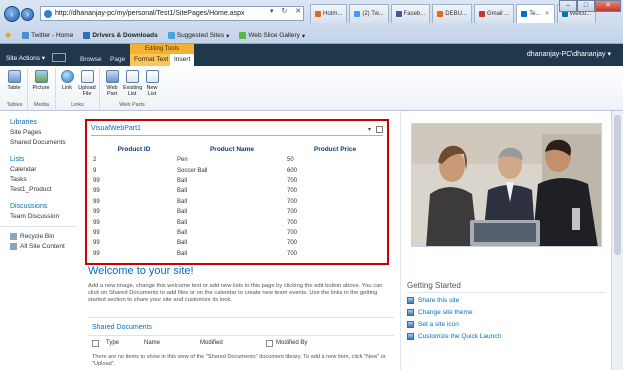 The width and height of the screenshot is (623, 370). Describe the element at coordinates (440, 312) in the screenshot. I see `change-theme-link: Change site theme` at that location.